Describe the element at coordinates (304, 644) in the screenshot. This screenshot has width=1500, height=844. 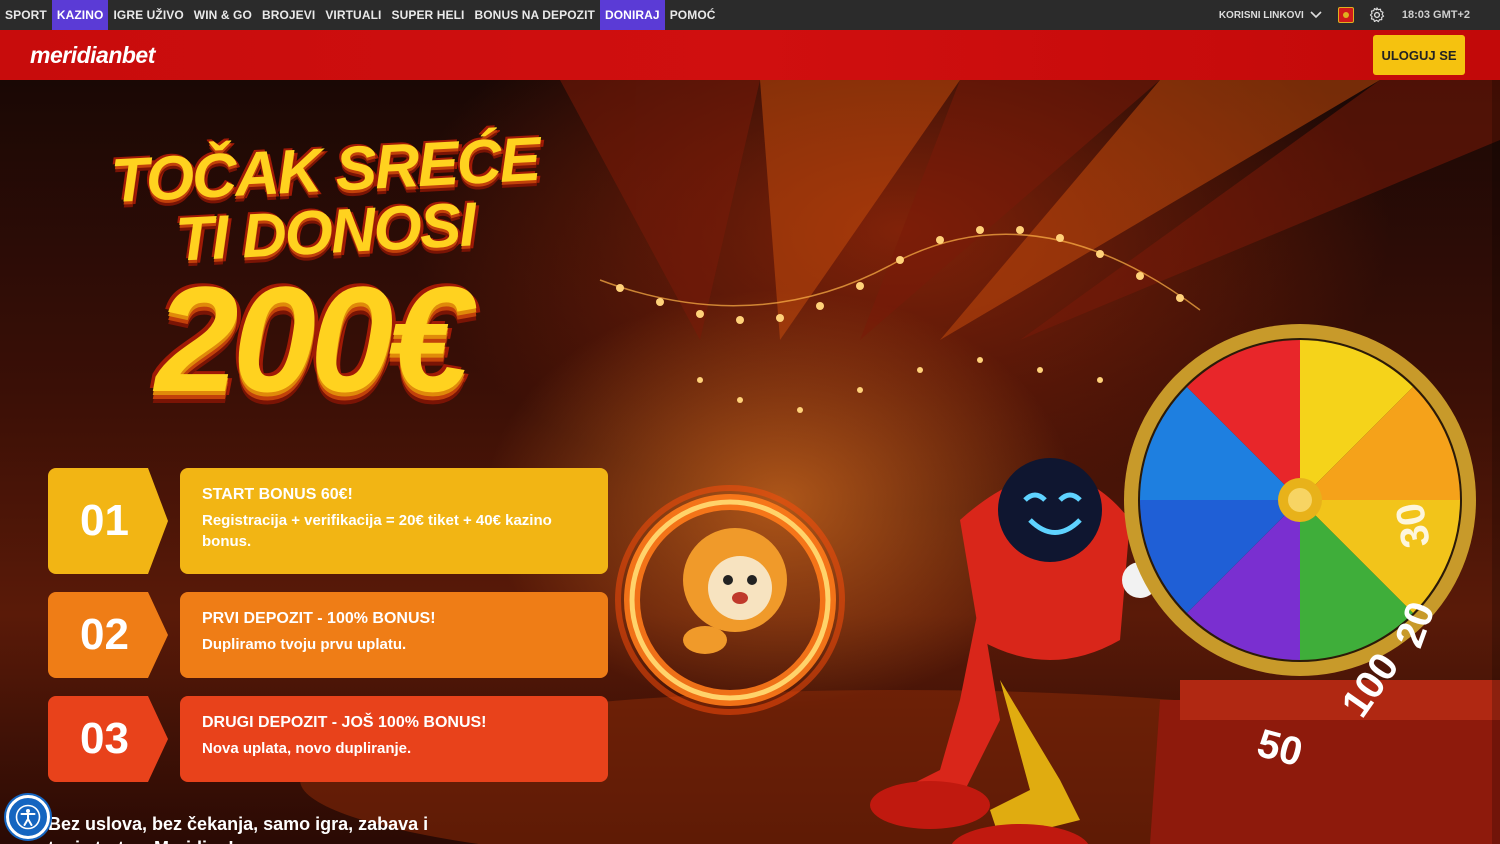
I see `step-text: Dupliramo tvoju prvu uplatu.` at that location.